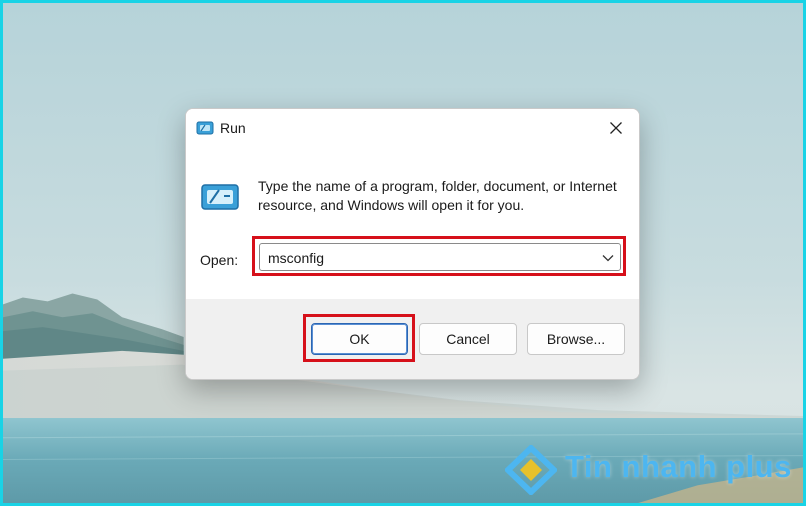 The width and height of the screenshot is (806, 506). What do you see at coordinates (219, 260) in the screenshot?
I see `open-label: Open:` at bounding box center [219, 260].